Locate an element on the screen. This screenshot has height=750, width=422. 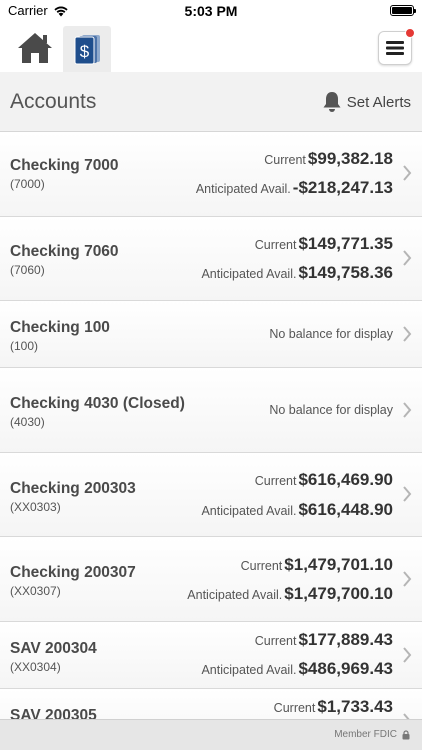
battery-icon is located at coordinates (403, 10).